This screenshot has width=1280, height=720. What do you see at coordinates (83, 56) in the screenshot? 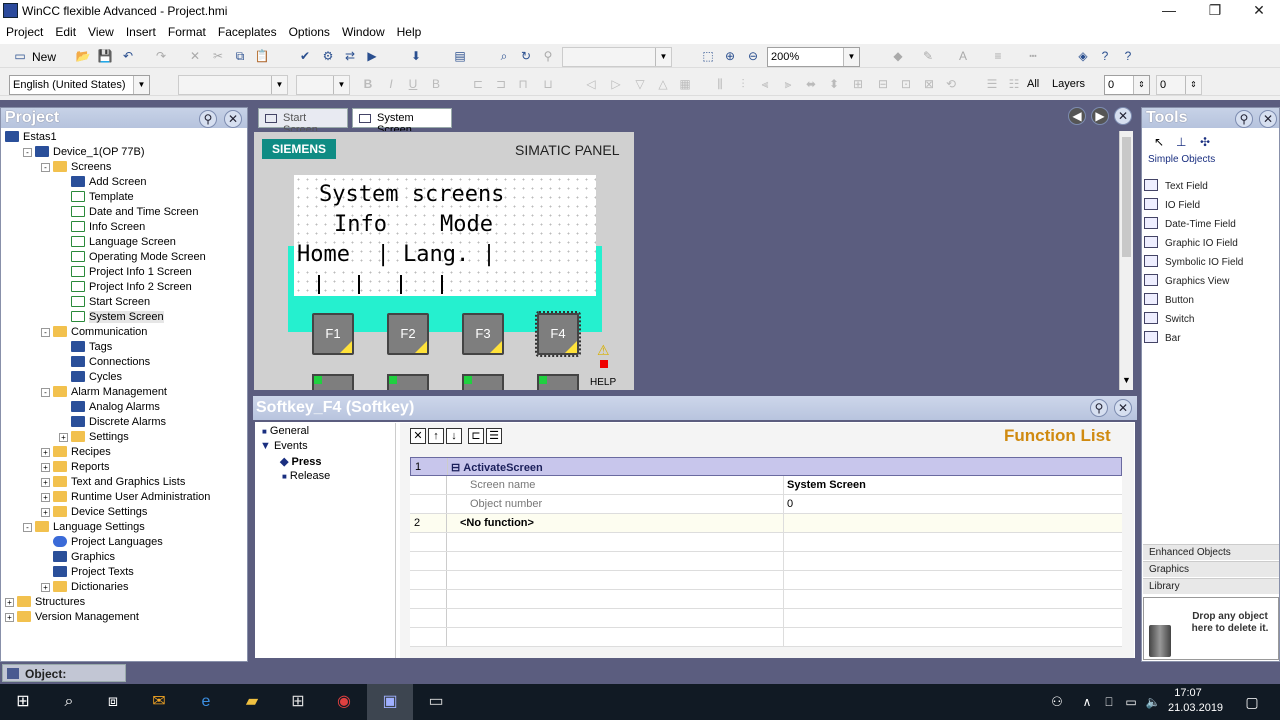
I see `open-icon: 📂` at bounding box center [83, 56].